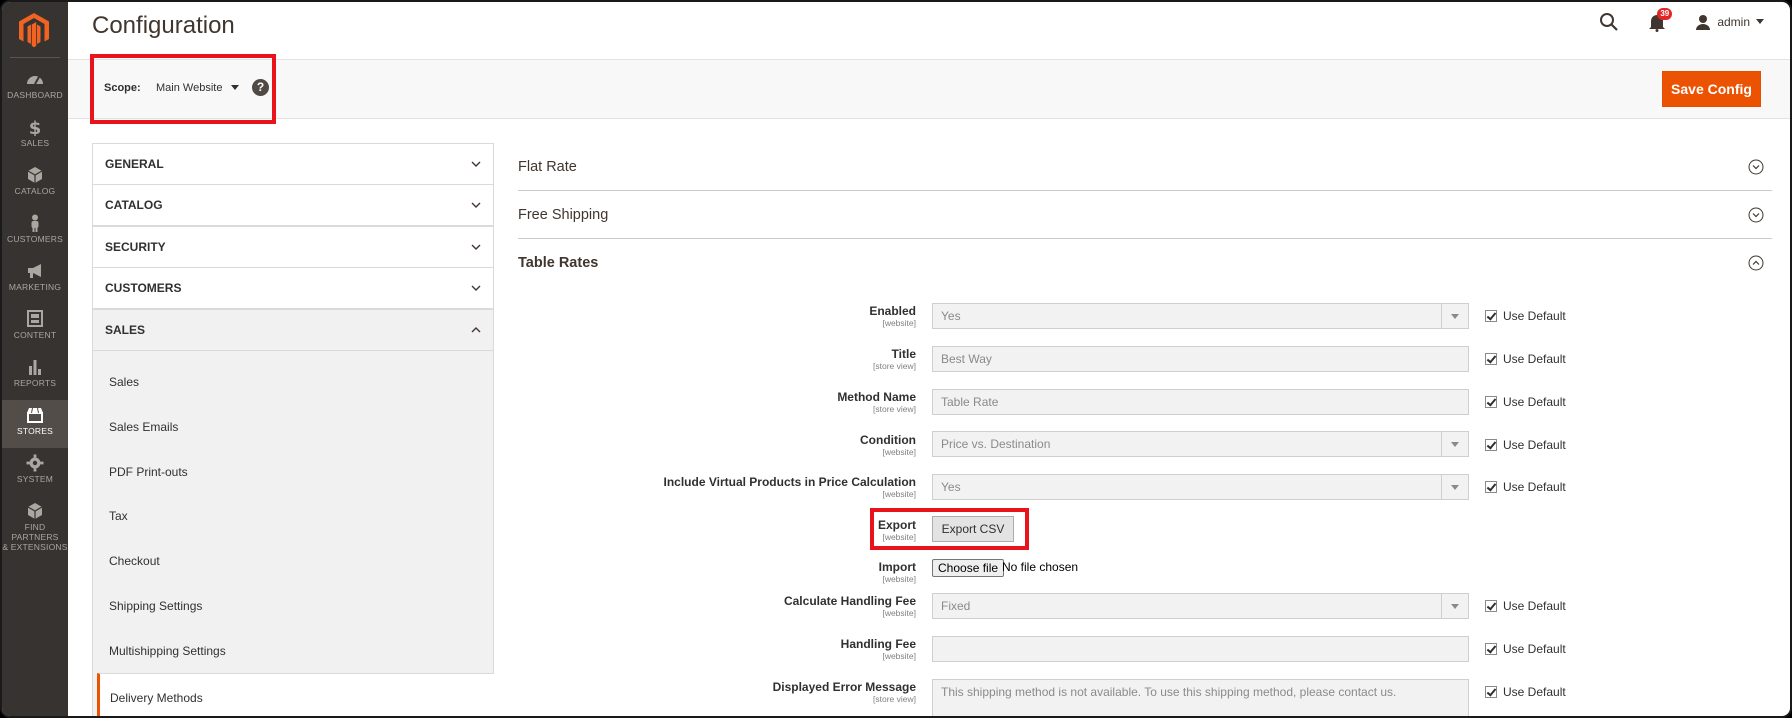 The image size is (1792, 718). I want to click on nav-customers: CUSTOMERS, so click(35, 232).